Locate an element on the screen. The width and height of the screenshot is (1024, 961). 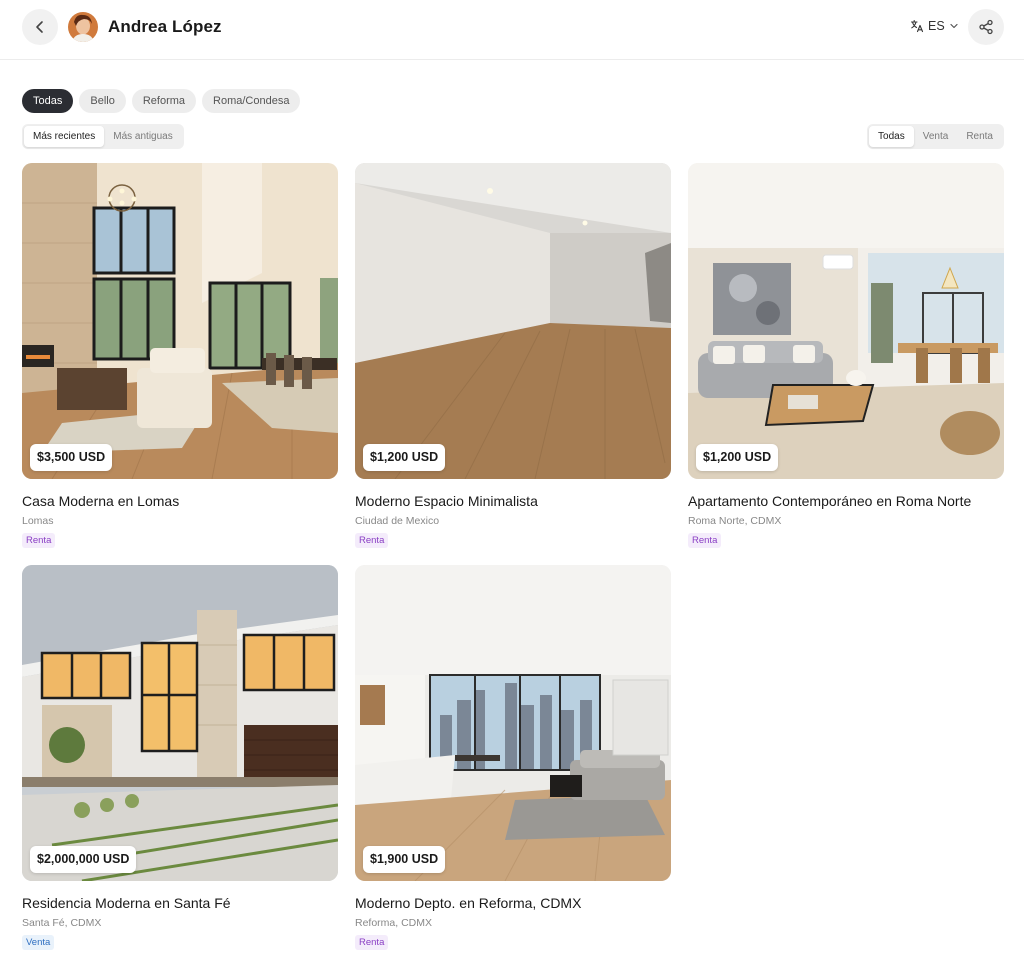
translate-icon is located at coordinates (917, 26).